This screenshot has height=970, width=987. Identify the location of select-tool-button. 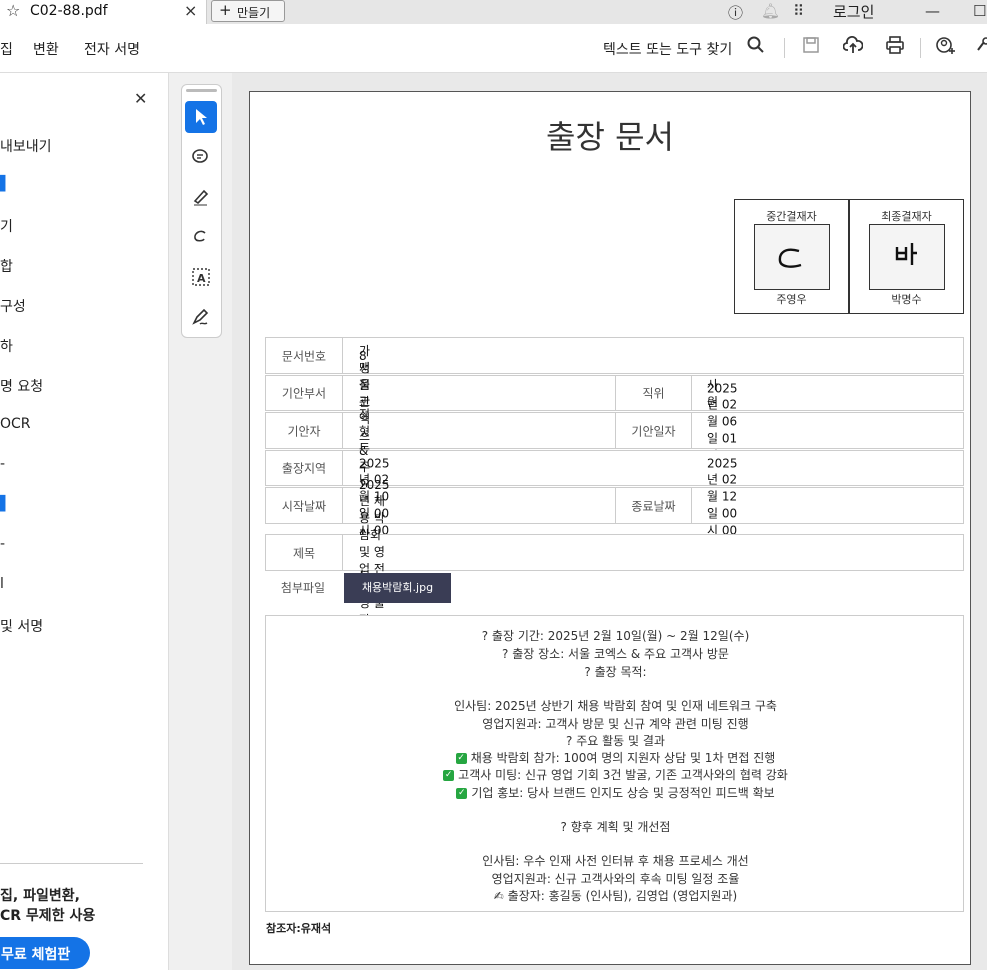
(201, 117).